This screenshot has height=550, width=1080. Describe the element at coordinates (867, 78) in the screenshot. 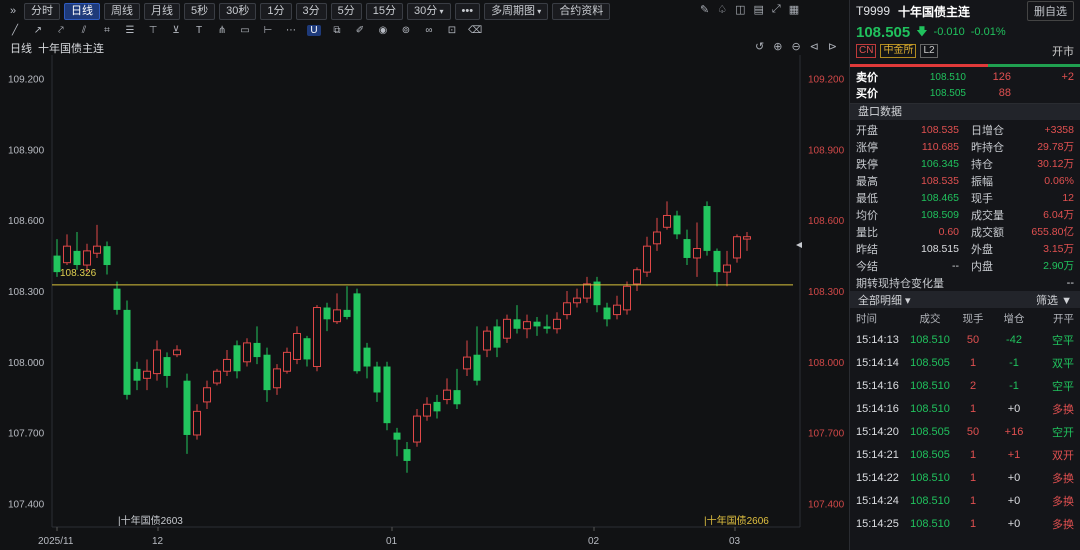

I see `ask-label: 卖价` at that location.